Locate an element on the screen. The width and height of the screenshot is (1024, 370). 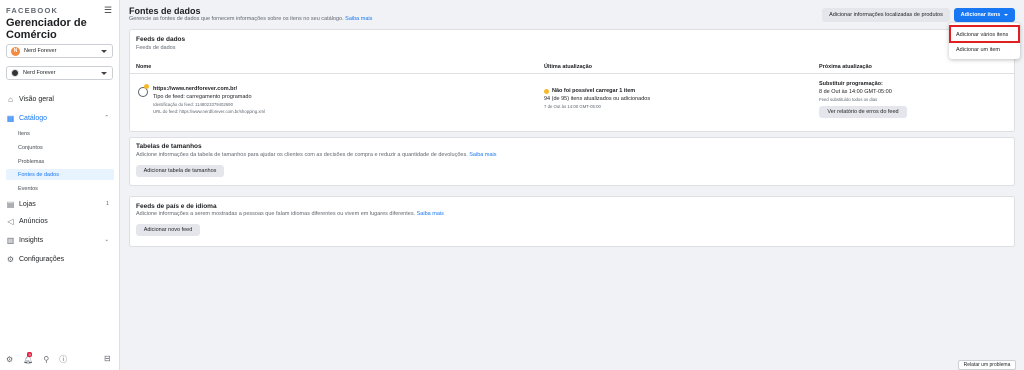
feeds-card-title: Feeds de dados is located at coordinates (161, 39).